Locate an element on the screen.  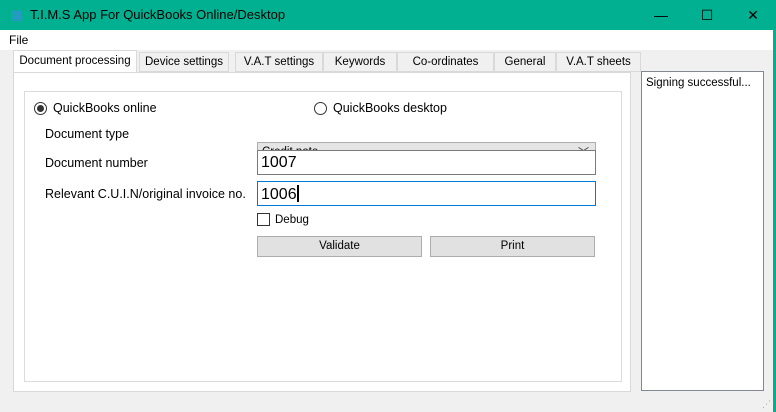
document-type-label: Document type is located at coordinates (87, 134).